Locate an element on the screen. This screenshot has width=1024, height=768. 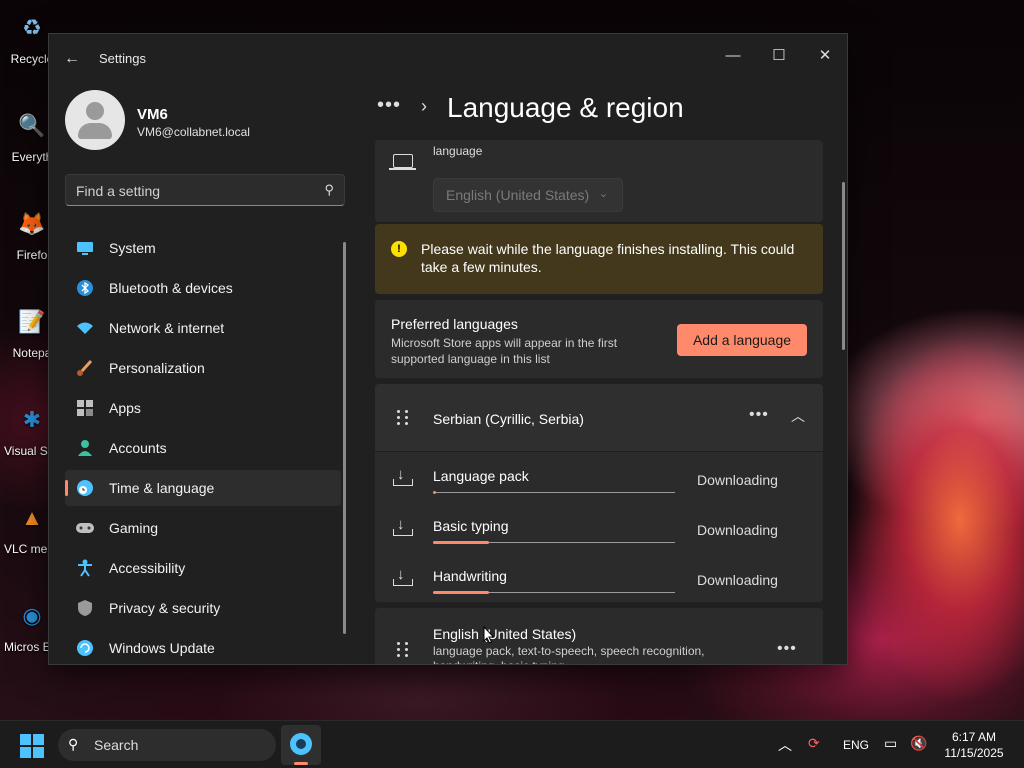
controller-icon is located at coordinates (85, 528).